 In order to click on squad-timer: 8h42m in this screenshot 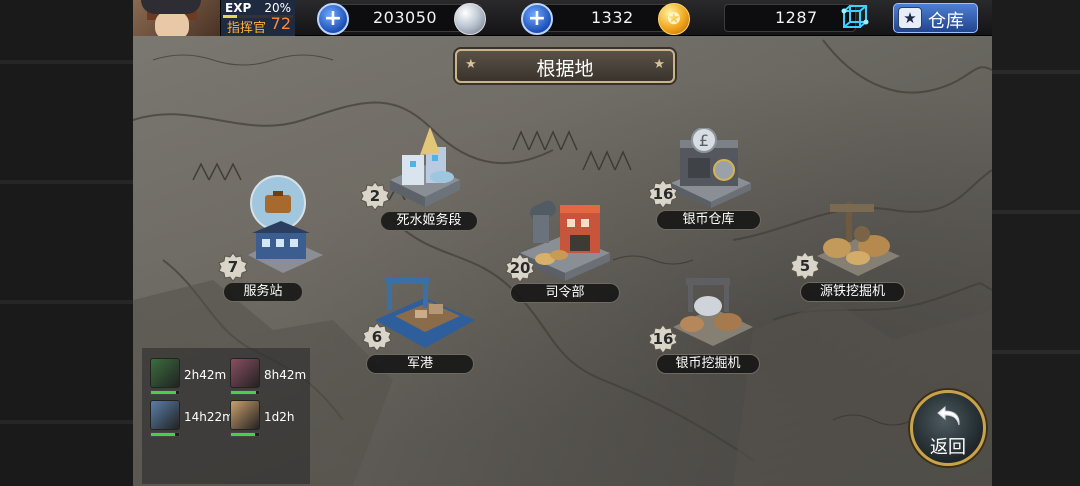, I will do `click(285, 375)`.